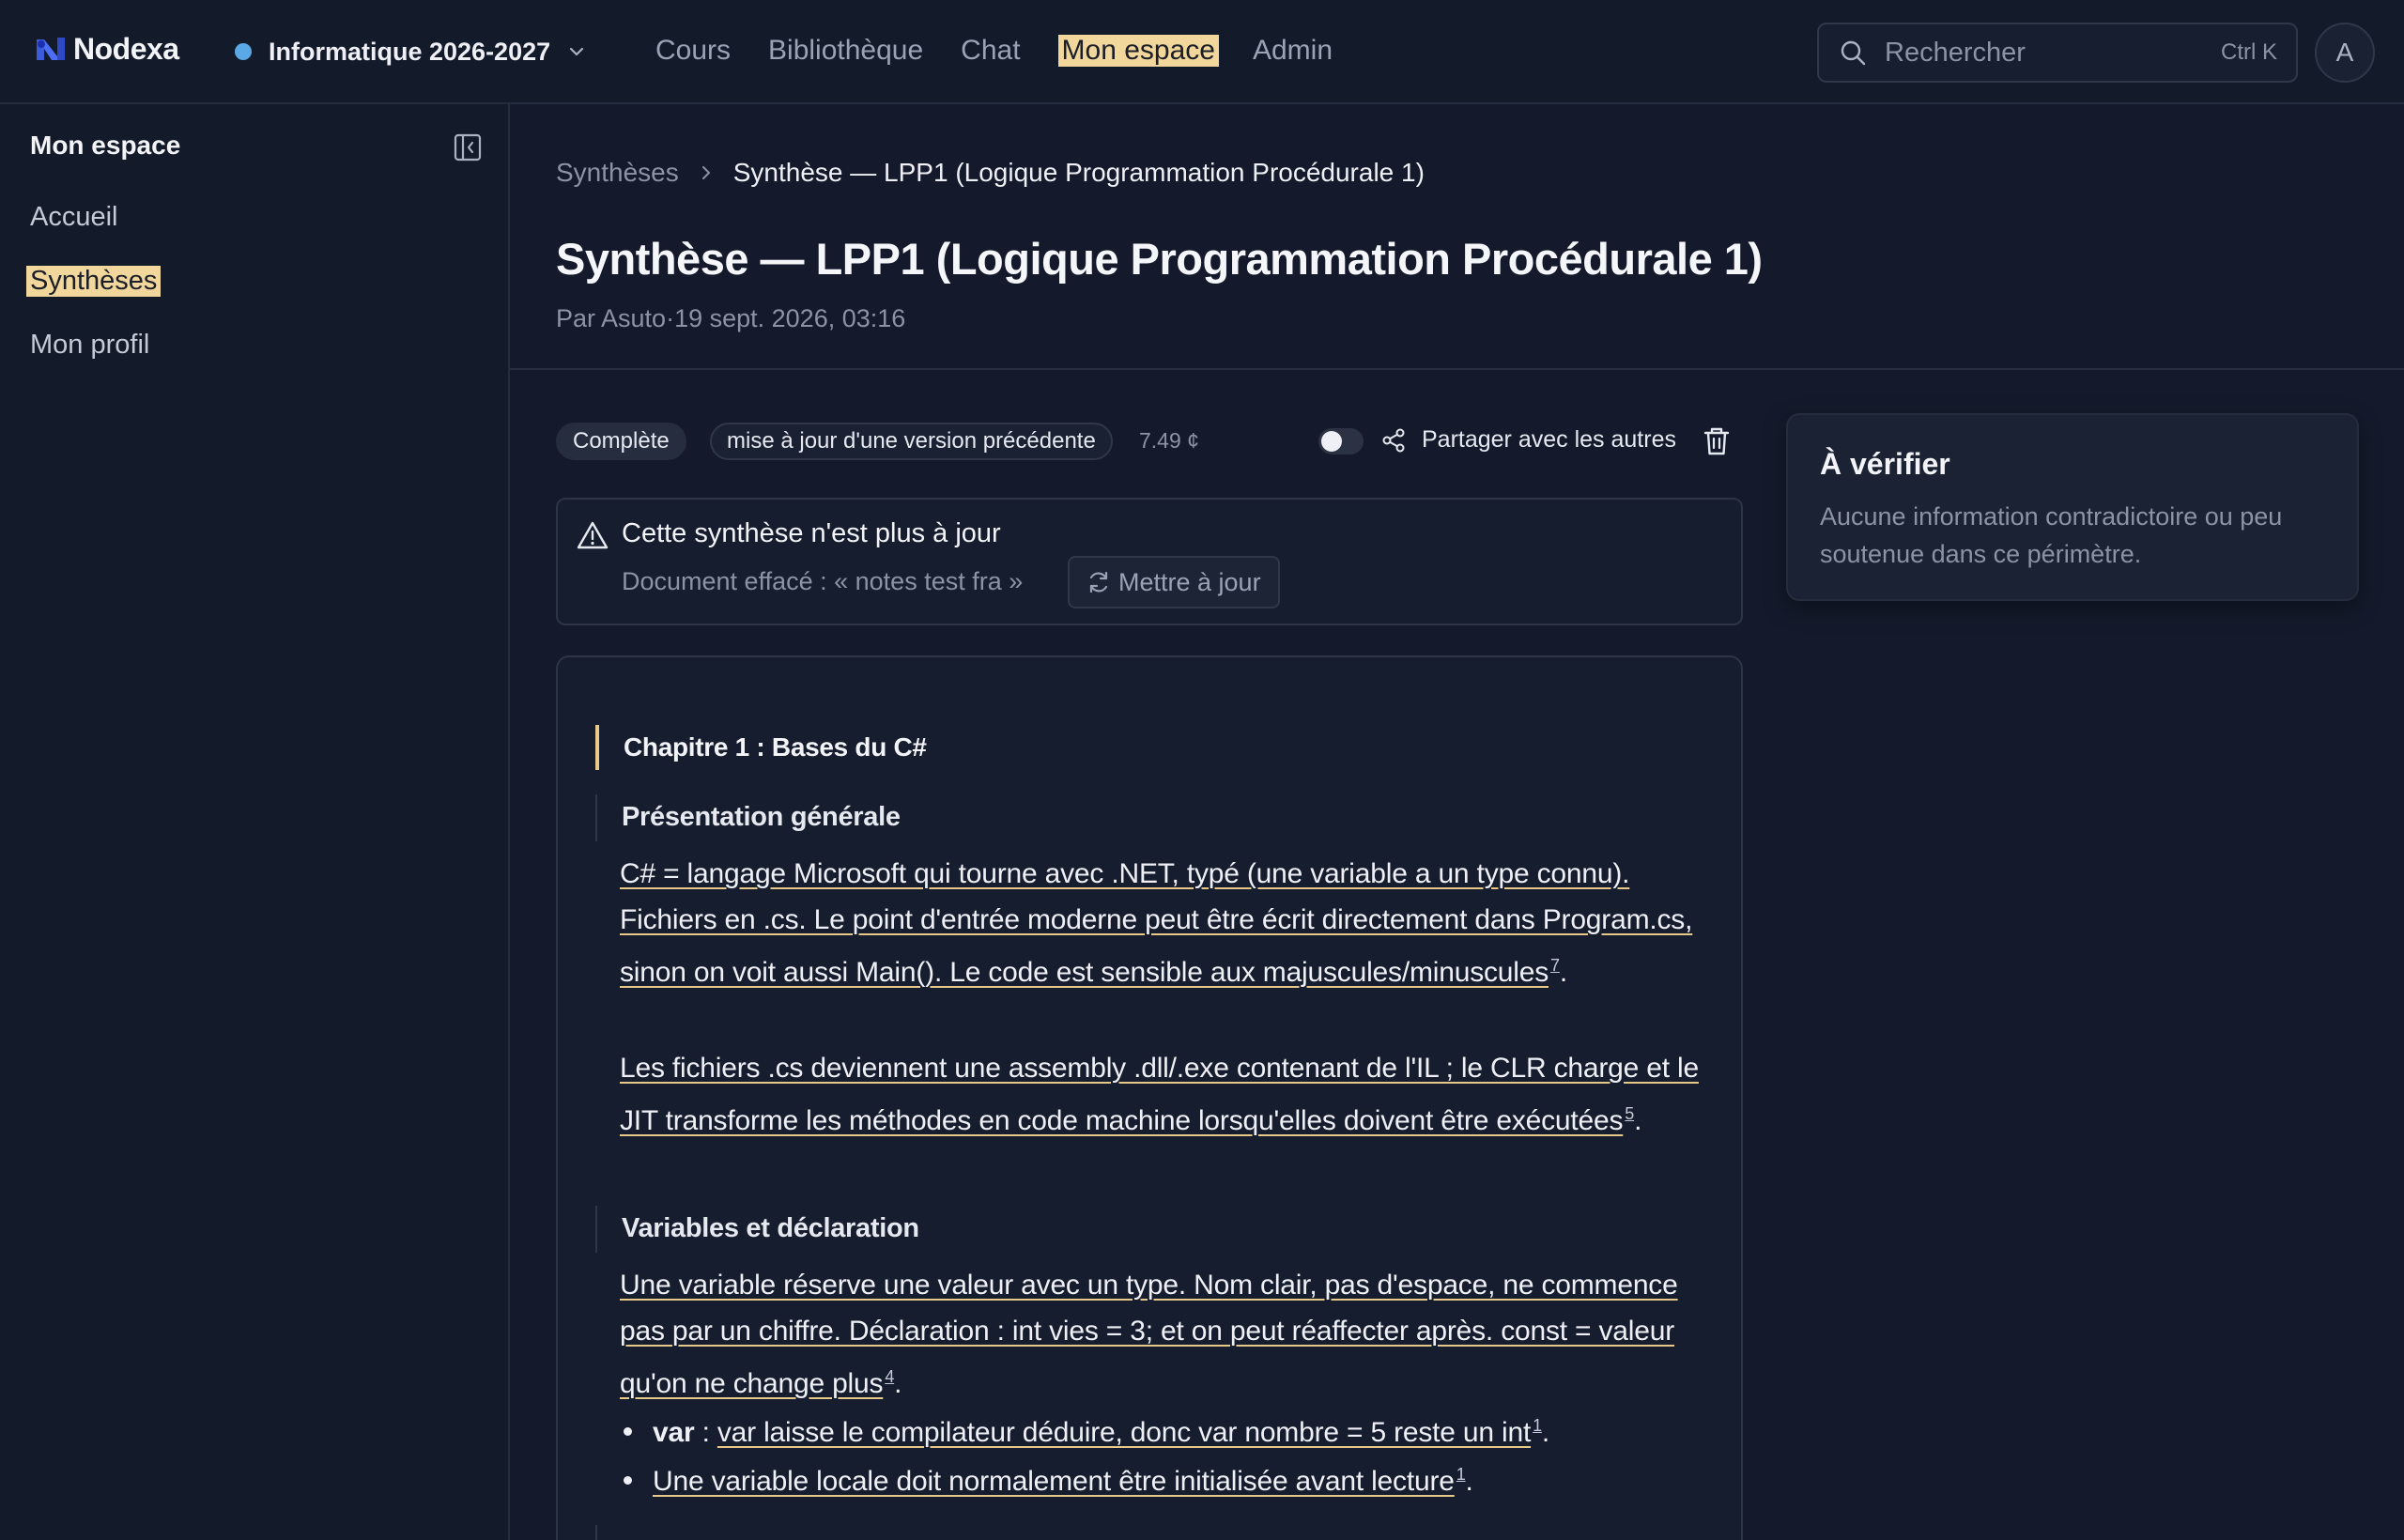  I want to click on user-avatar: A, so click(2345, 53).